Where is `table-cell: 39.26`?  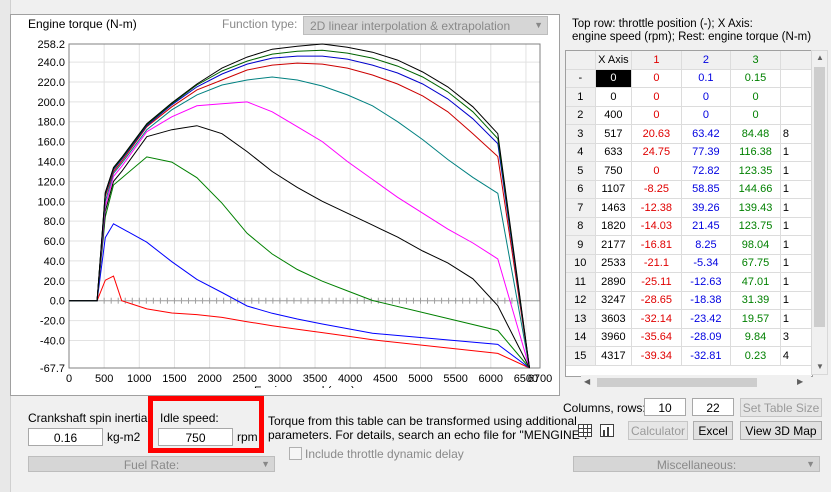 table-cell: 39.26 is located at coordinates (706, 208).